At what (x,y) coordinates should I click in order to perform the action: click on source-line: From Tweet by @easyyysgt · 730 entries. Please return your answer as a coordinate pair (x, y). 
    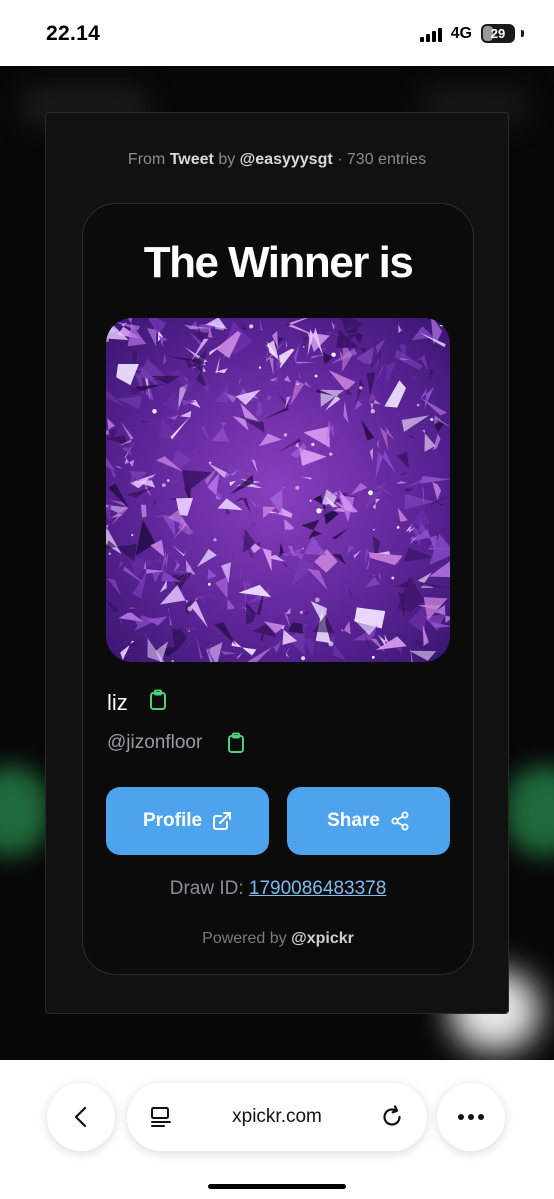
    Looking at the image, I should click on (277, 160).